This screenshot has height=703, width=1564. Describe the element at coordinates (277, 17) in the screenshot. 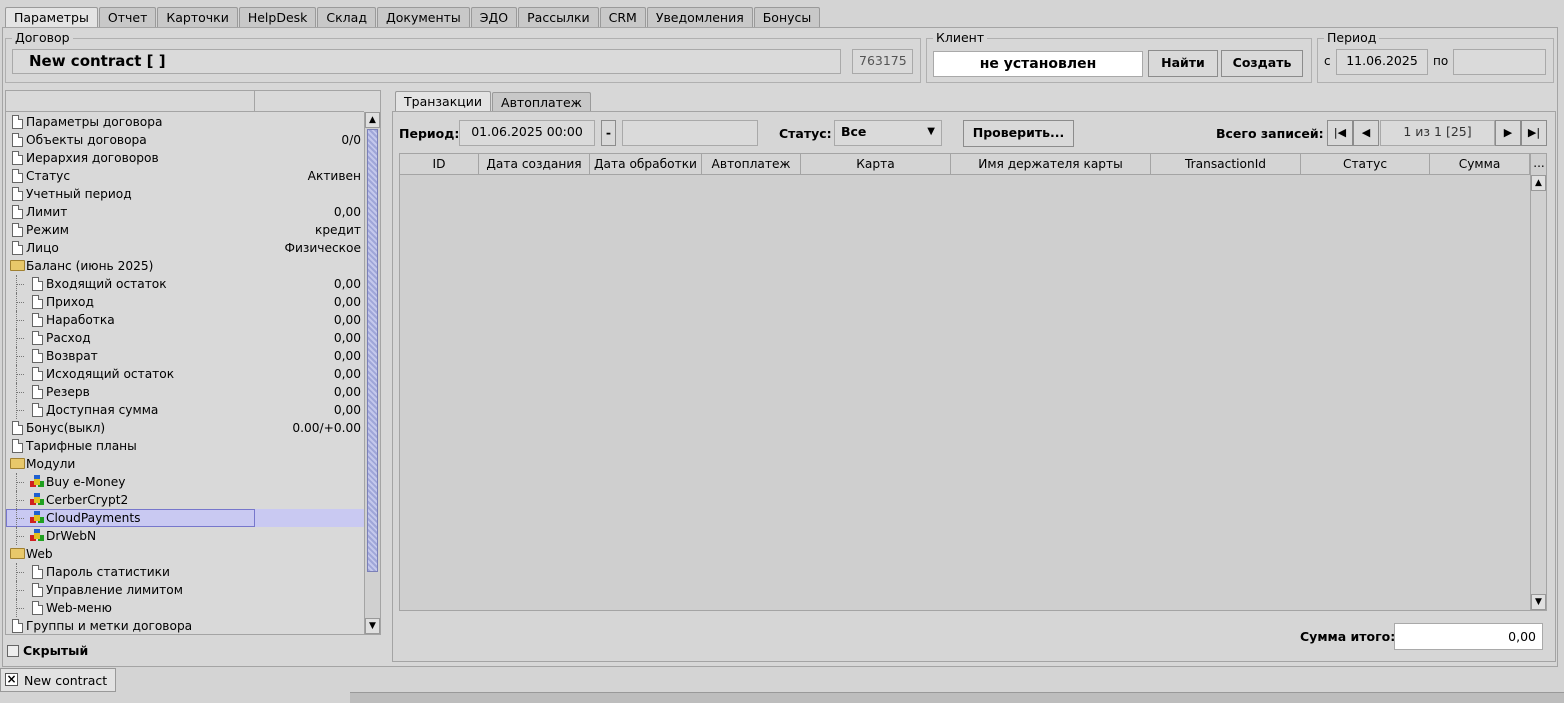

I see `top-tab-3: HelpDesk` at that location.